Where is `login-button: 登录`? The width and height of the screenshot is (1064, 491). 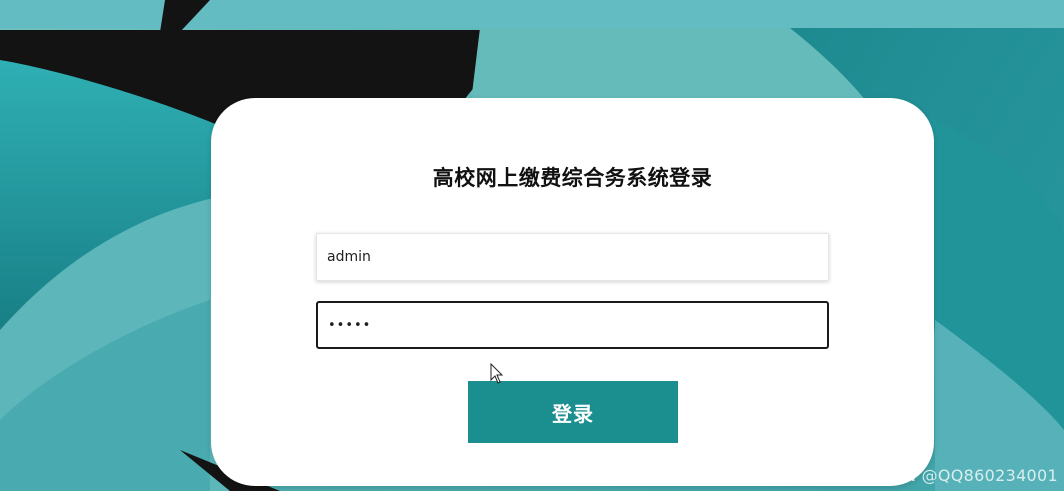 login-button: 登录 is located at coordinates (573, 412).